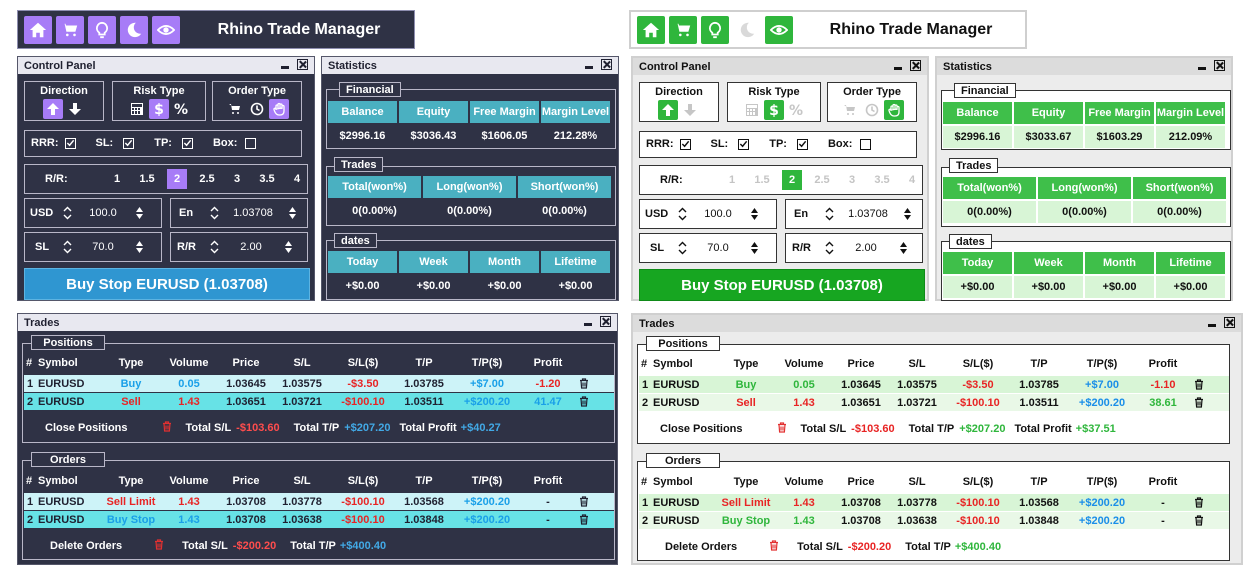 This screenshot has width=1253, height=580. What do you see at coordinates (166, 65) in the screenshot?
I see `control-panel-title: Control Panel` at bounding box center [166, 65].